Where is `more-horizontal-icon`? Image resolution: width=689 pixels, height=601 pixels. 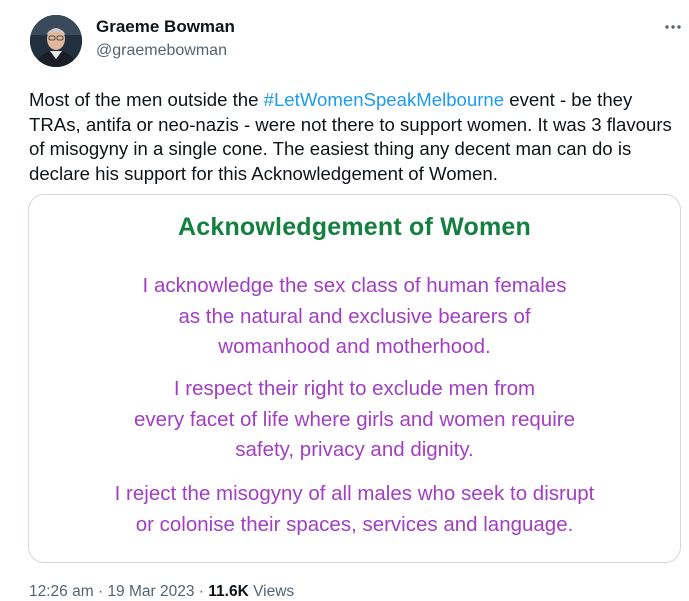 more-horizontal-icon is located at coordinates (673, 27).